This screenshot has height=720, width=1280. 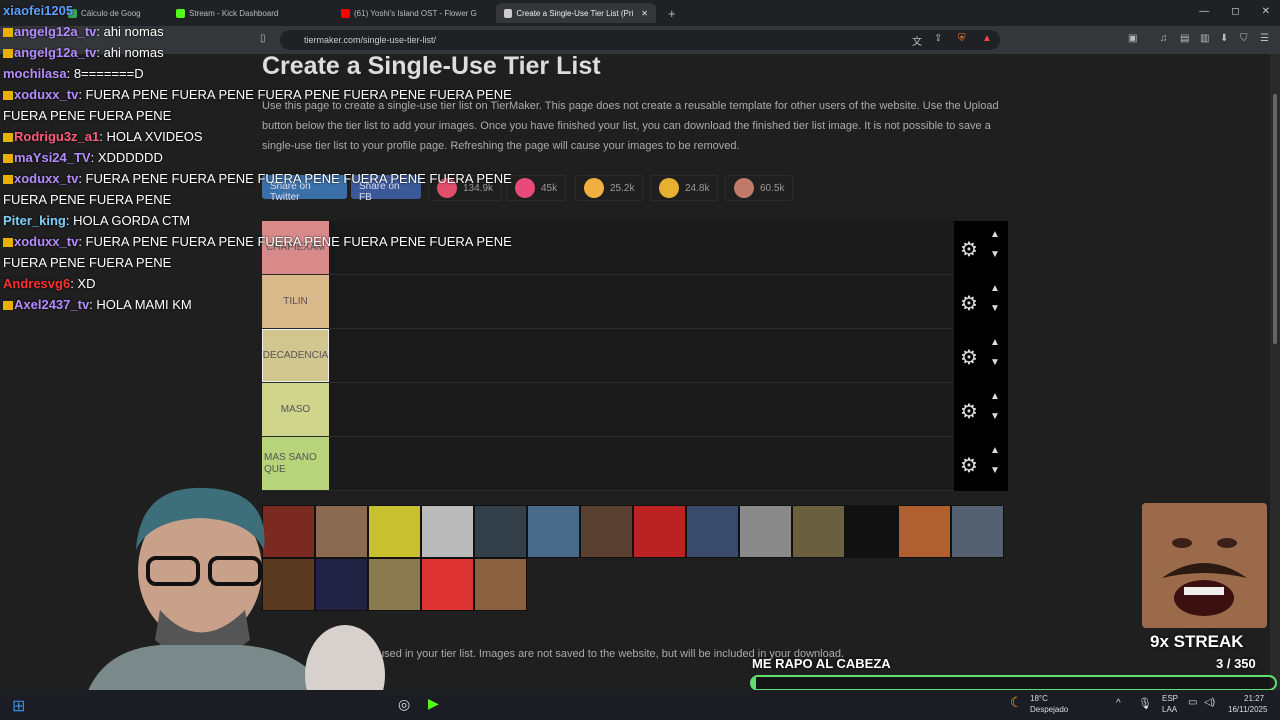 I want to click on download-icon: ⬇, so click(x=1224, y=38).